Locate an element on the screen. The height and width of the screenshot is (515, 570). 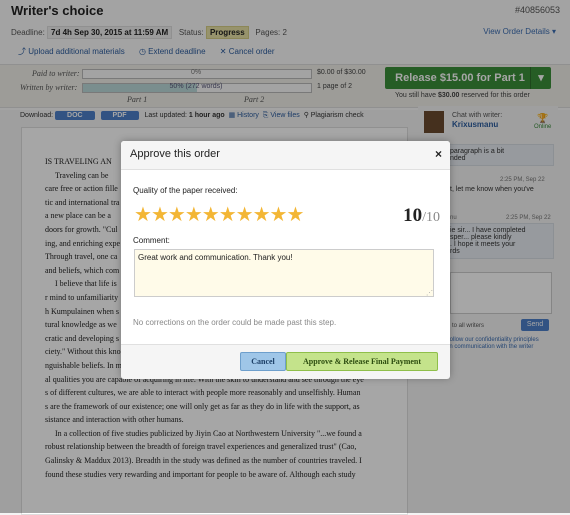
approve-release-button: Approve & Release Final Payment is located at coordinates (362, 361).